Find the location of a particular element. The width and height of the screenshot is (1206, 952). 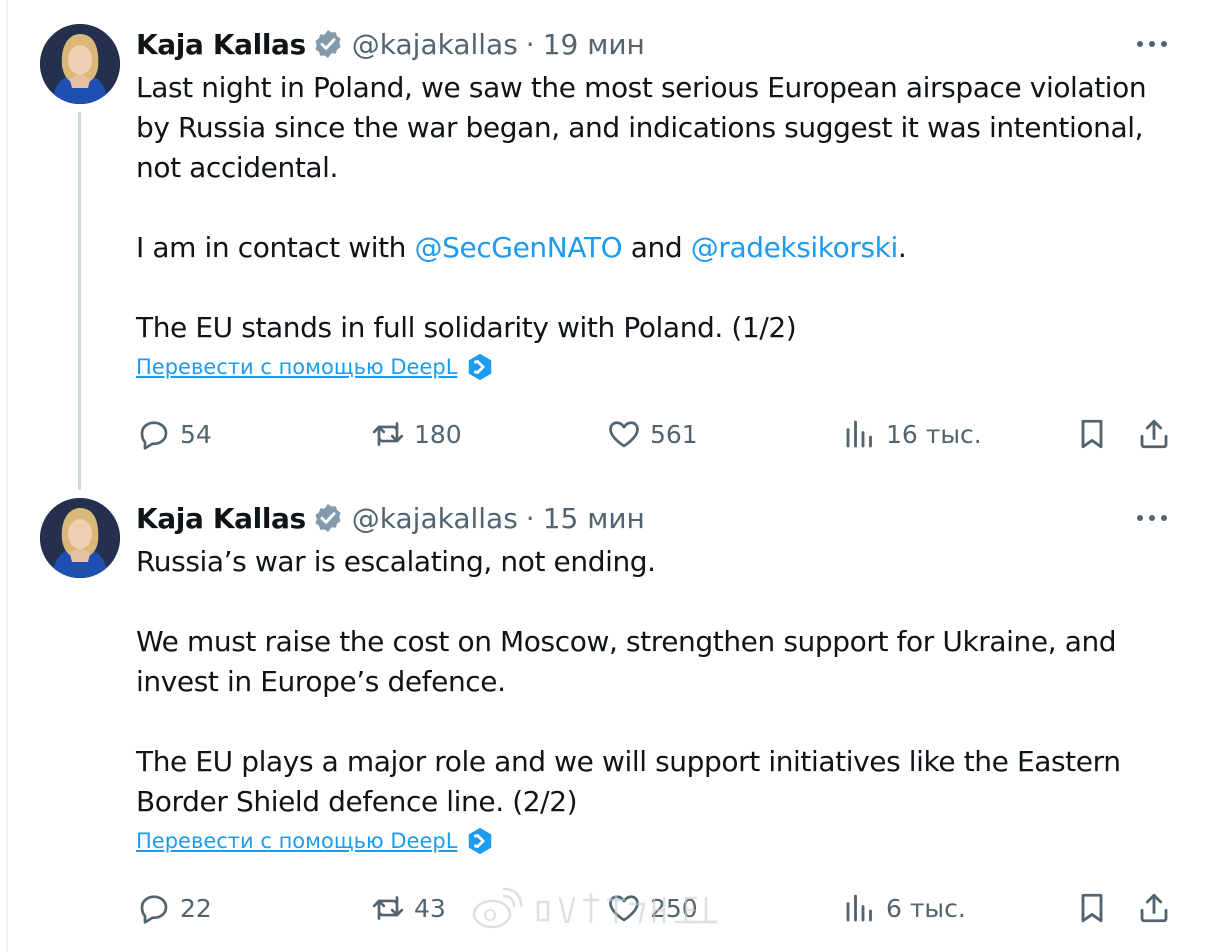

like-count: 561 is located at coordinates (674, 434).